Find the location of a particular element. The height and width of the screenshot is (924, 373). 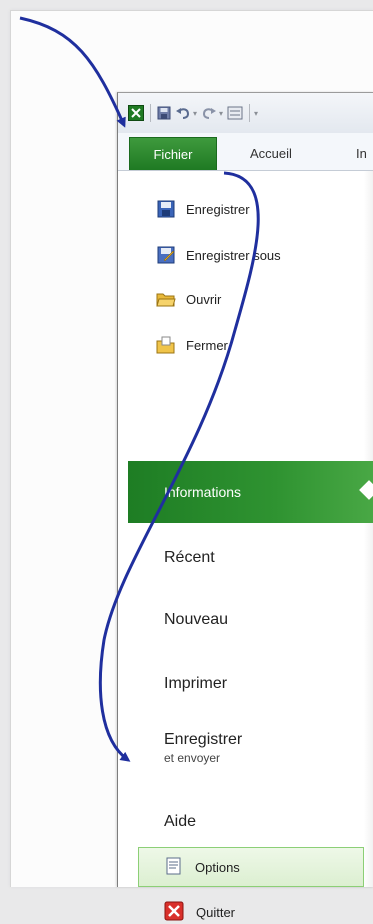

tab-file: Fichier is located at coordinates (173, 153).